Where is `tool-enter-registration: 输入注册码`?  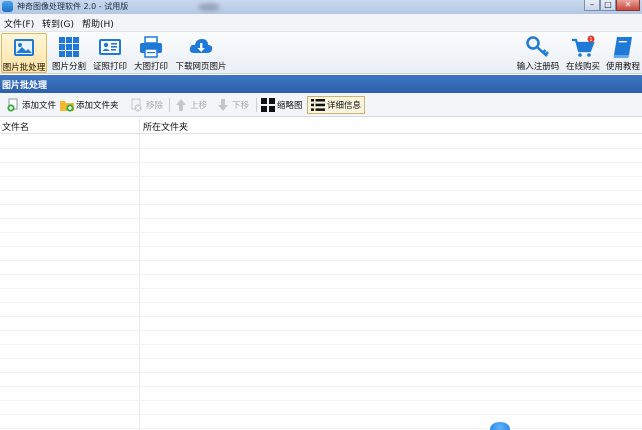 tool-enter-registration: 输入注册码 is located at coordinates (538, 53).